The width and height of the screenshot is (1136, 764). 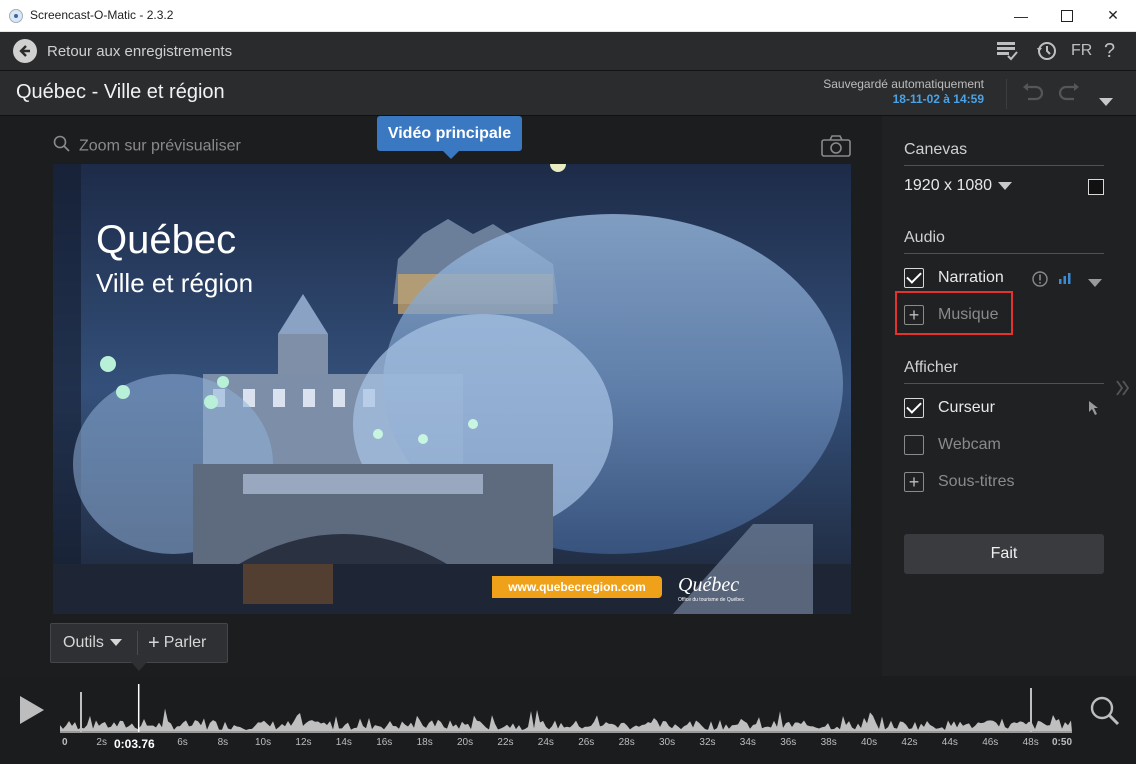 I want to click on undo-icon, so click(x=1032, y=95).